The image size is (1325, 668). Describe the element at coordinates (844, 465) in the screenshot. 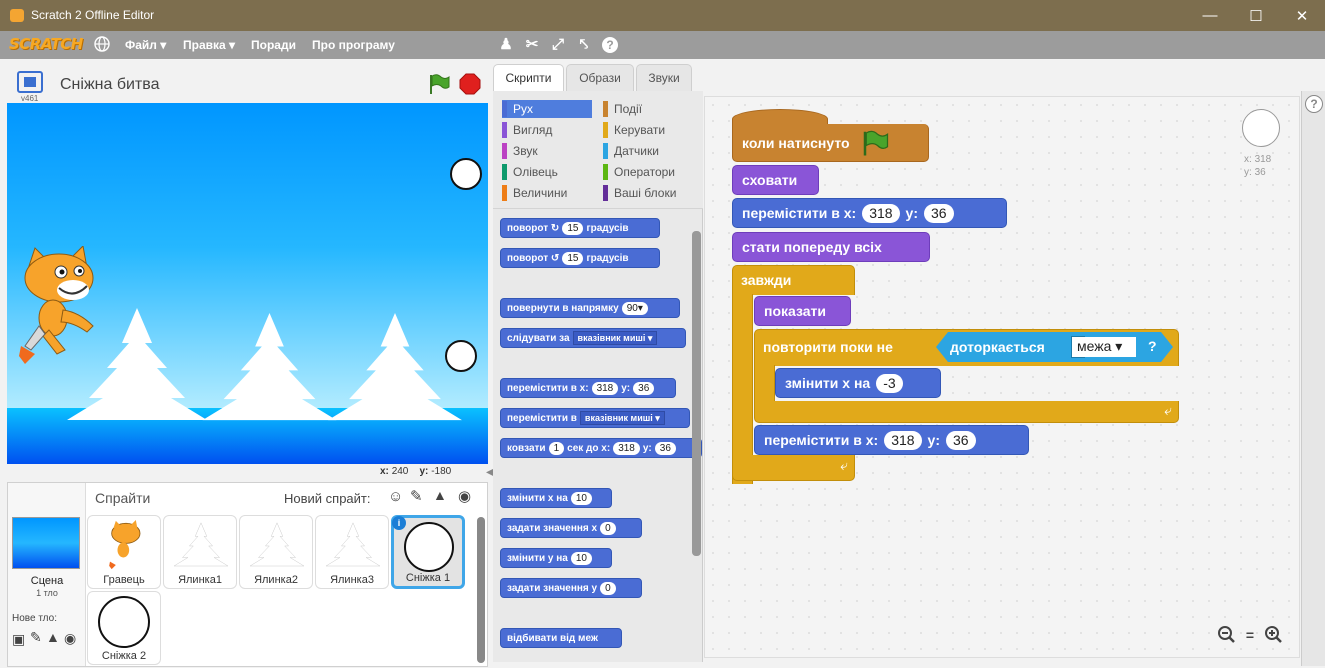

I see `loop-arrow-icon: ⤶` at that location.